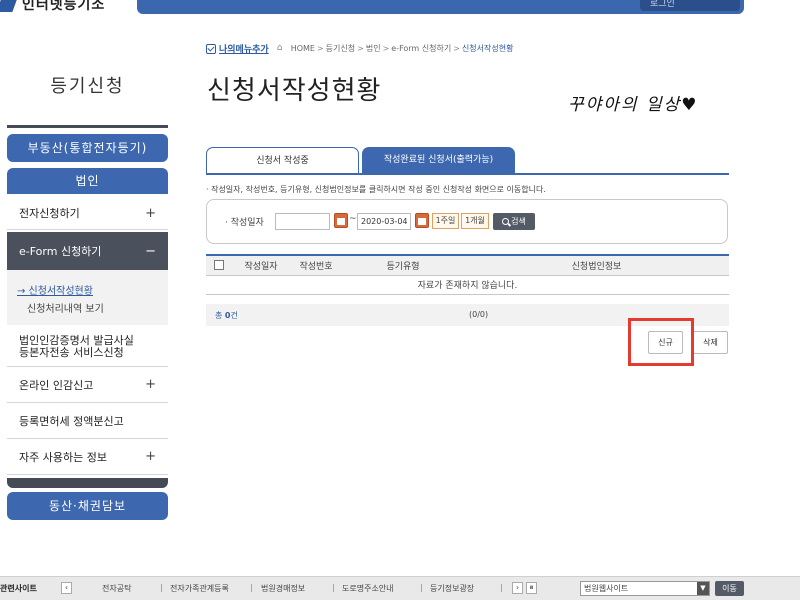 This screenshot has height=600, width=800. I want to click on delete-button: 삭제, so click(710, 342).